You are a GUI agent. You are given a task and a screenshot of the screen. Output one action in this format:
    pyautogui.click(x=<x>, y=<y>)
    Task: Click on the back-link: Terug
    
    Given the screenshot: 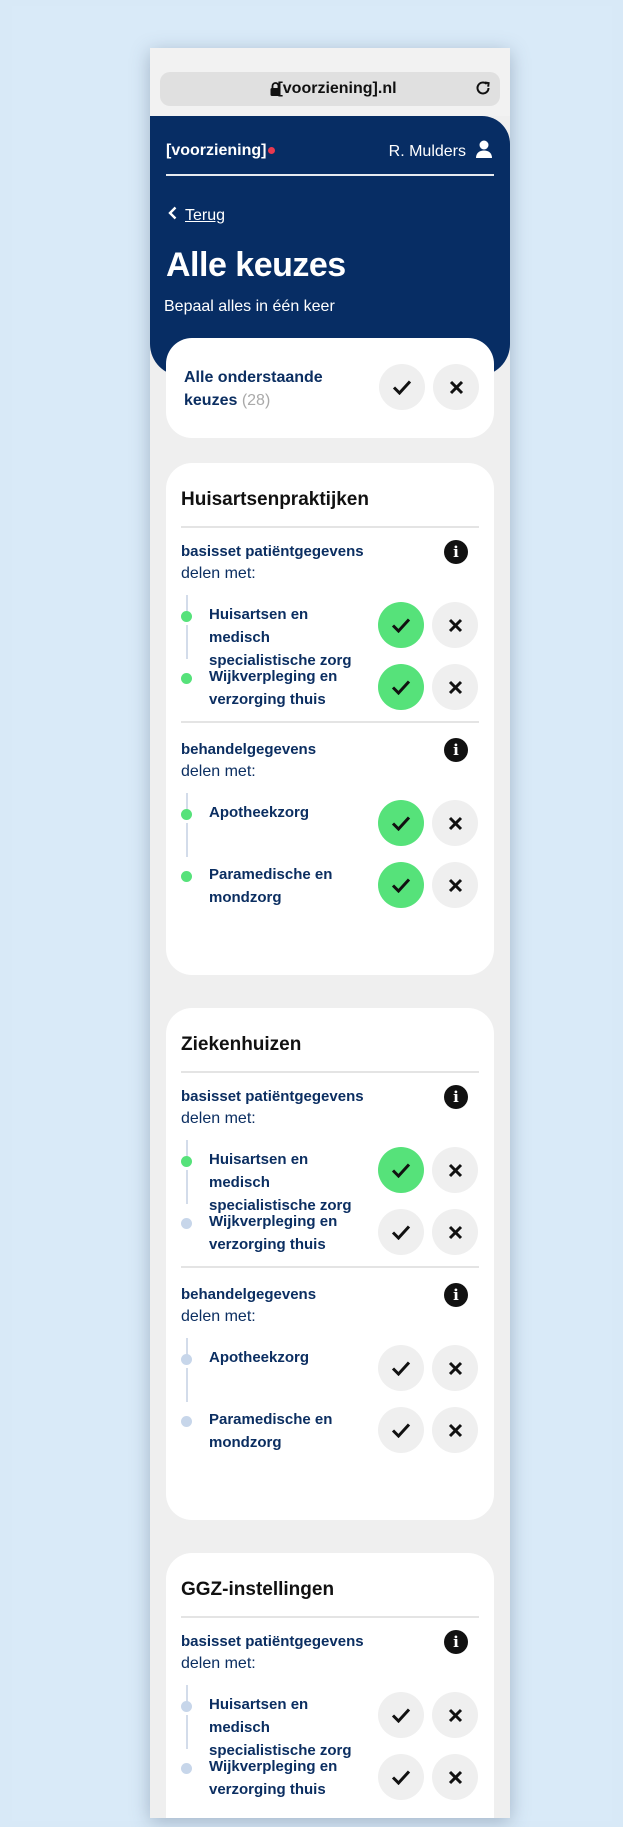 What is the action you would take?
    pyautogui.click(x=196, y=215)
    